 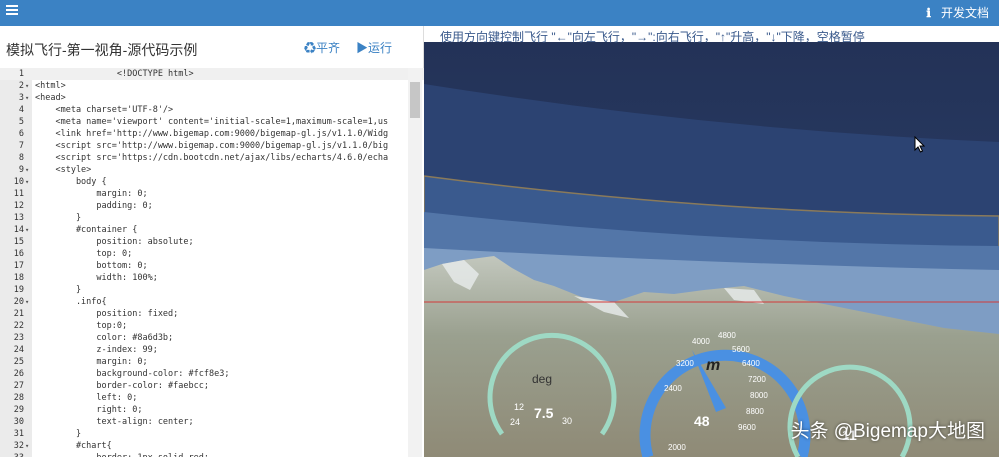 What do you see at coordinates (63, 170) in the screenshot?
I see `code-text: <style>` at bounding box center [63, 170].